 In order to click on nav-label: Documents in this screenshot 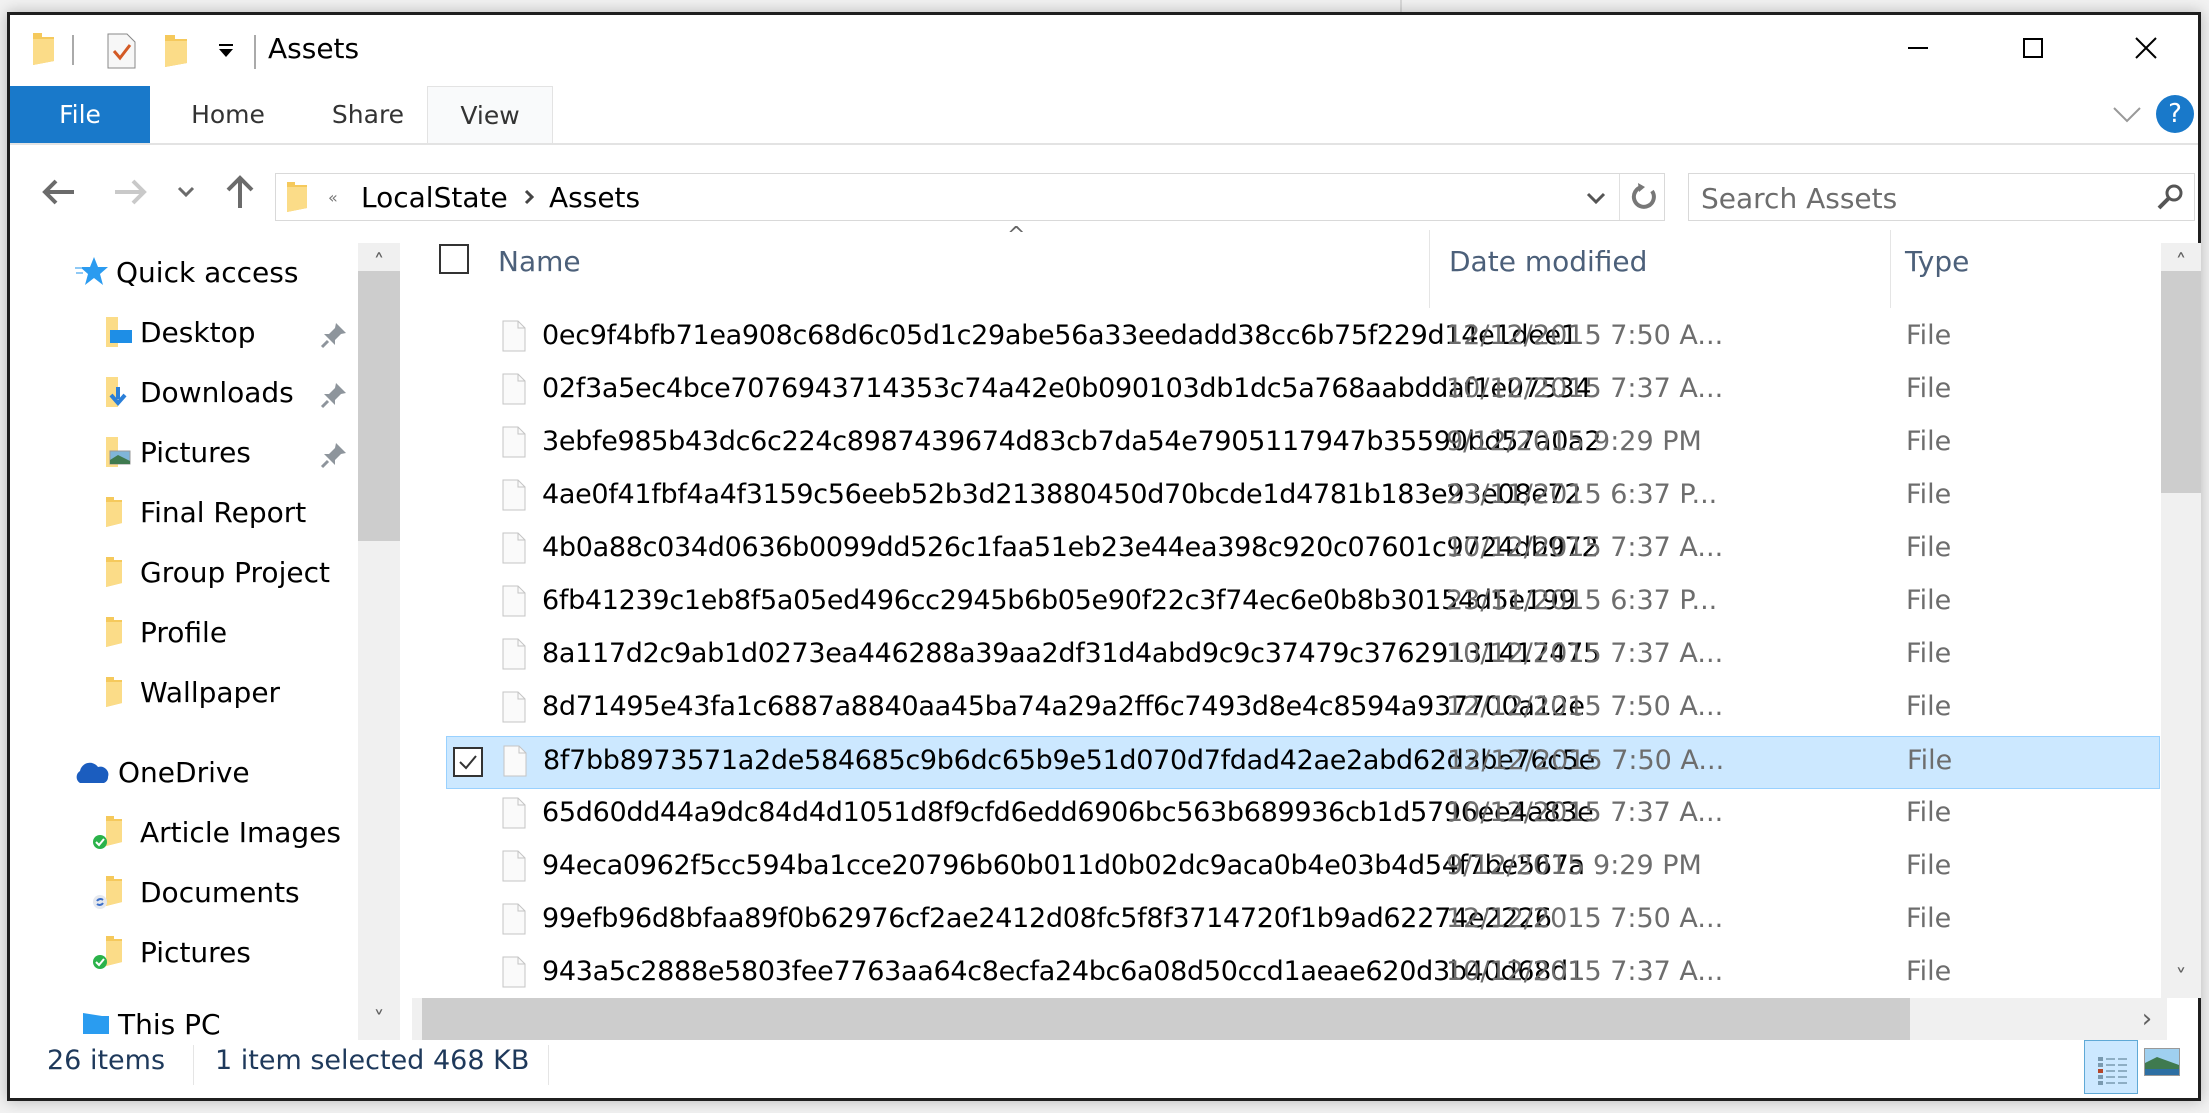, I will do `click(220, 892)`.